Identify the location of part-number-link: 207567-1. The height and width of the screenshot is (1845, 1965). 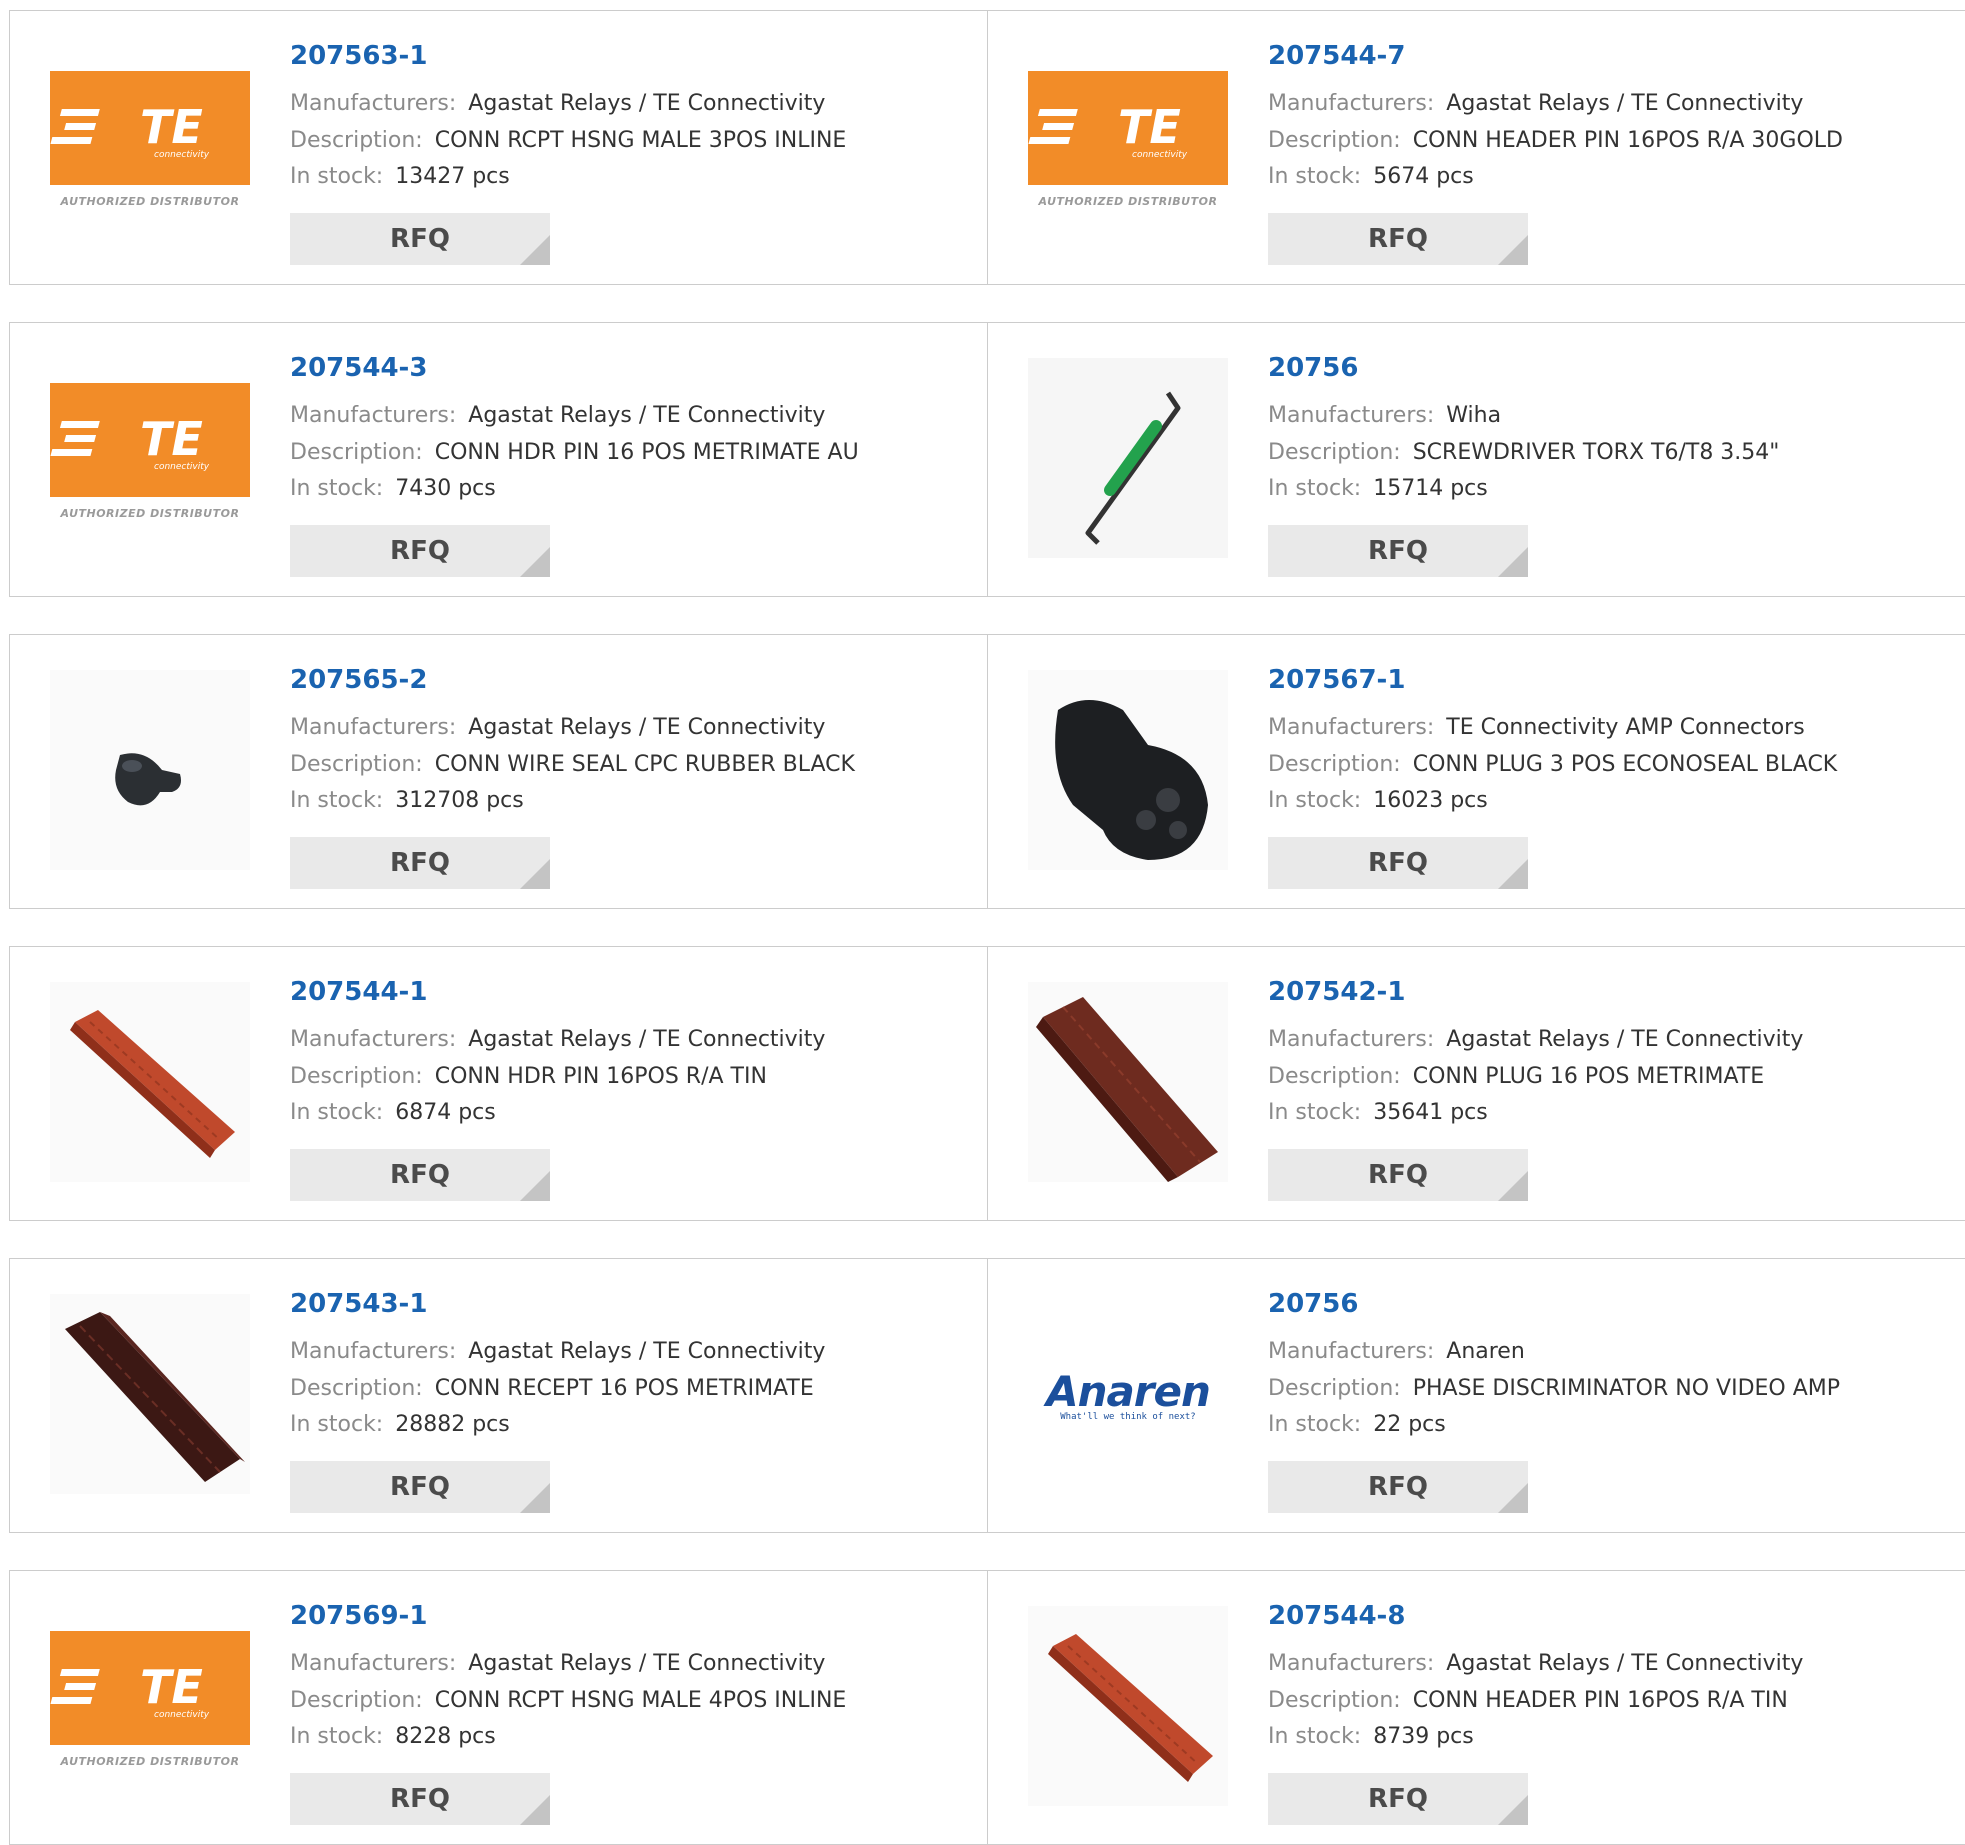
(1336, 680).